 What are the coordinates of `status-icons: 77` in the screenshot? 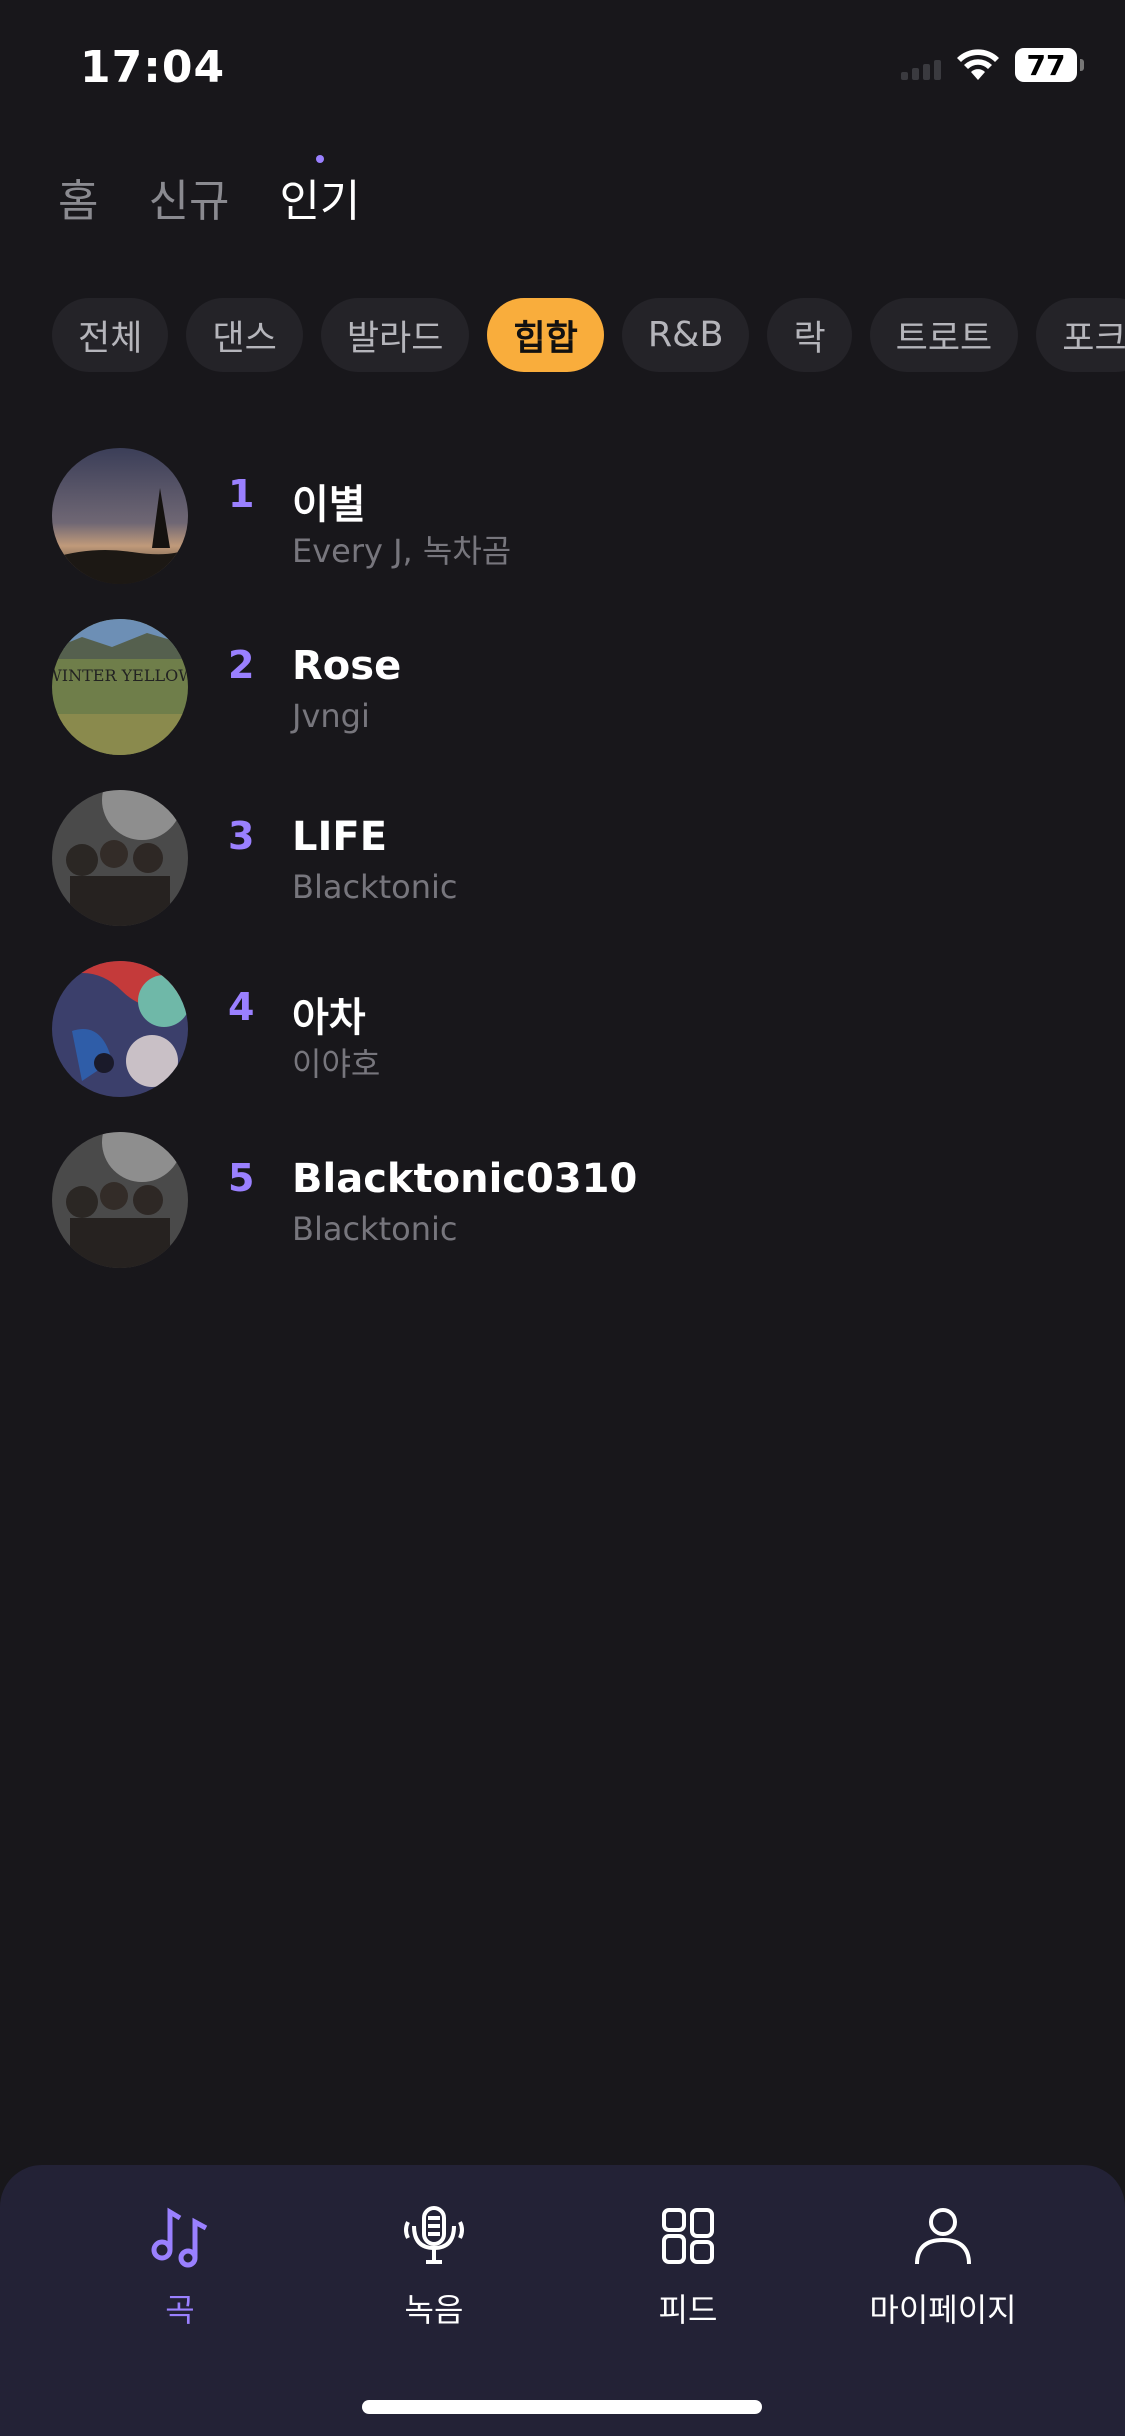 It's located at (992, 65).